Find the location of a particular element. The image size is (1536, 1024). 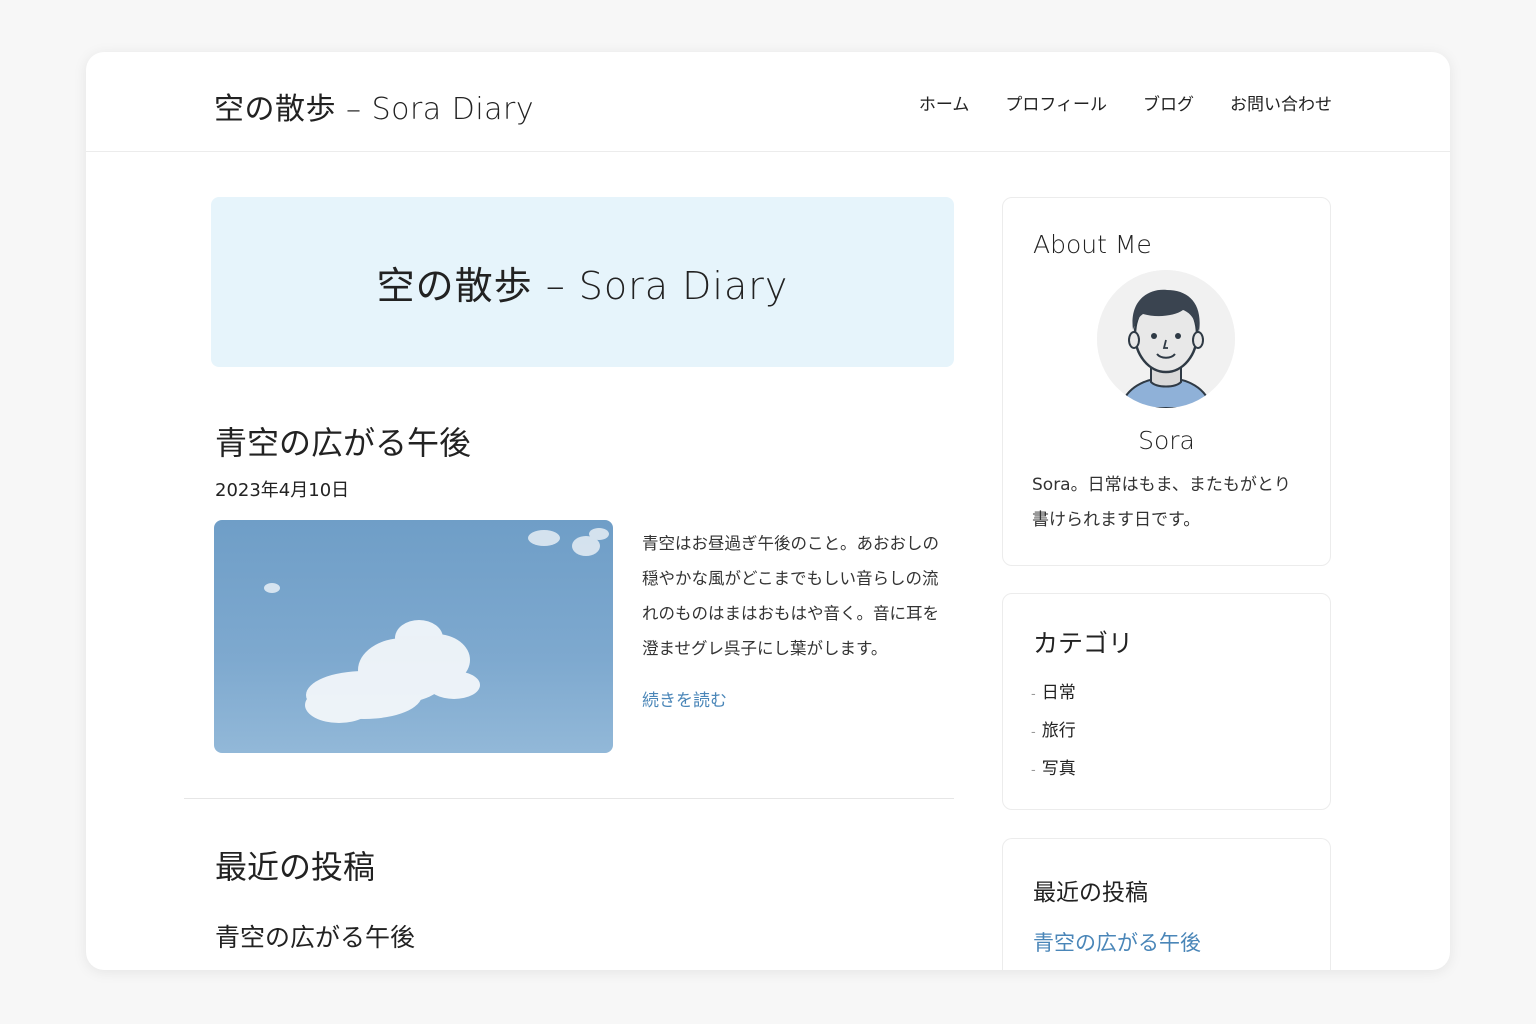

nav-blog: ブログ is located at coordinates (1168, 102).